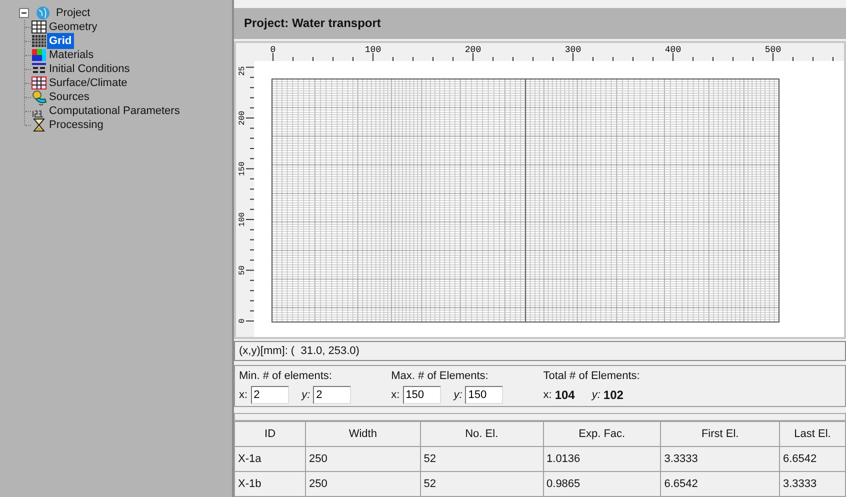 This screenshot has height=497, width=846. What do you see at coordinates (270, 484) in the screenshot?
I see `table-cell: X-1b` at bounding box center [270, 484].